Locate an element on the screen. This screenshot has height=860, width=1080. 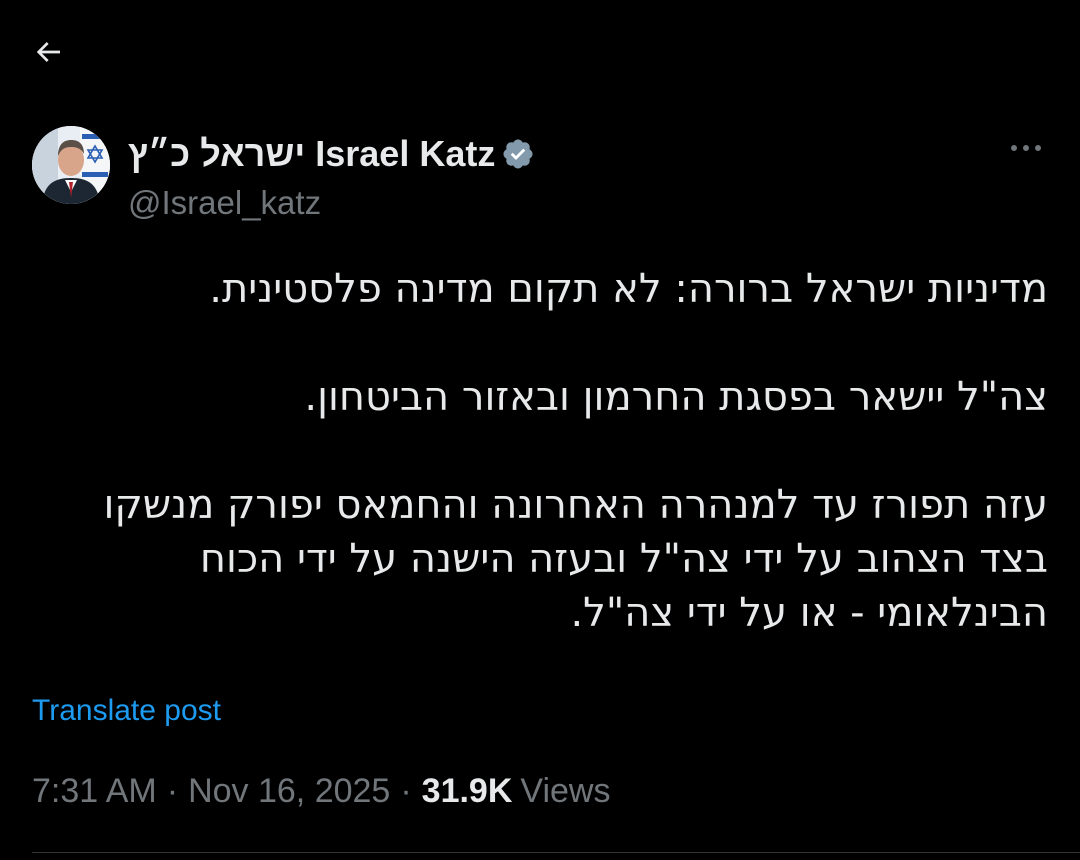
post-line: הבינלאומי - או על ידי צה"ל. is located at coordinates (809, 613).